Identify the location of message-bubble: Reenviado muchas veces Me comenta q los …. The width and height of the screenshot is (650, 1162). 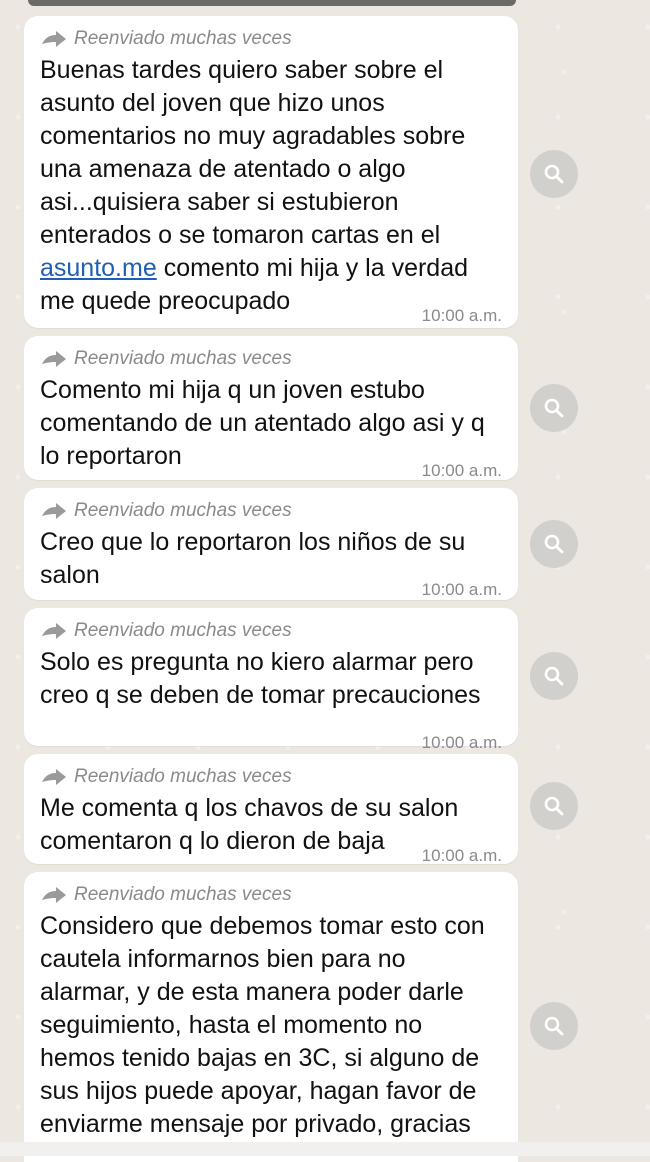
(271, 809).